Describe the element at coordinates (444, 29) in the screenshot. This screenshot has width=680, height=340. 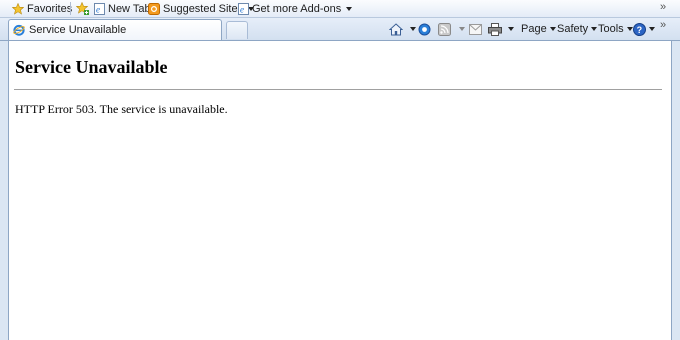
I see `rss-icon` at that location.